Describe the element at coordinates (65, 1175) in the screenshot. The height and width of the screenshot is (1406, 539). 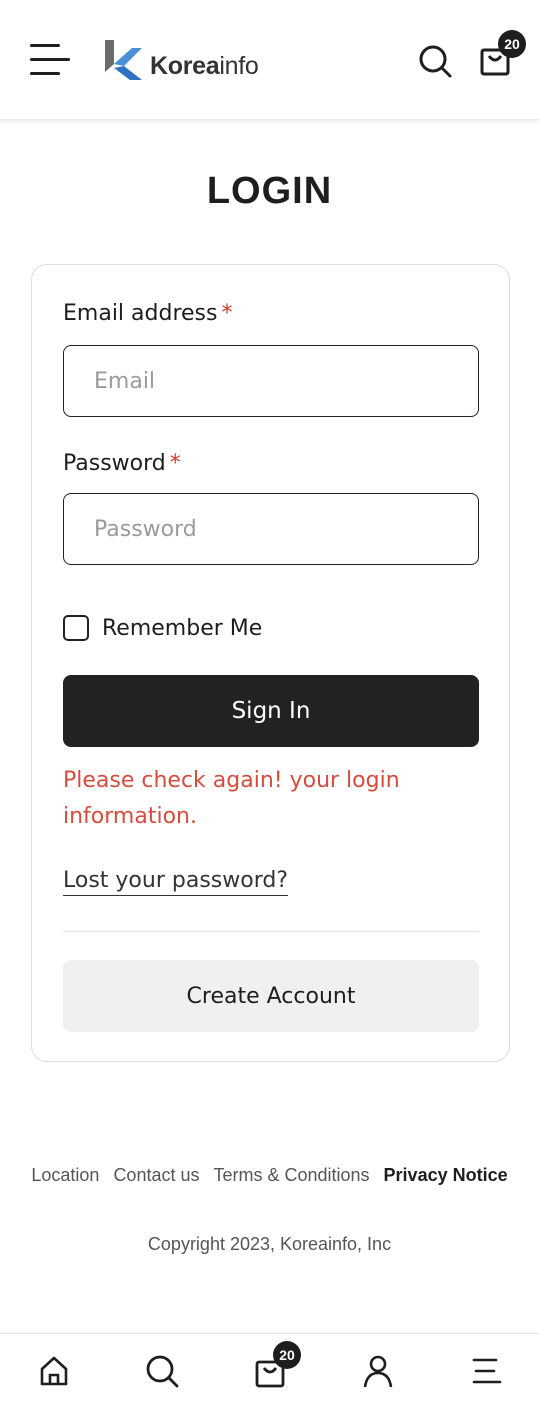
I see `footer-link-location: Location` at that location.